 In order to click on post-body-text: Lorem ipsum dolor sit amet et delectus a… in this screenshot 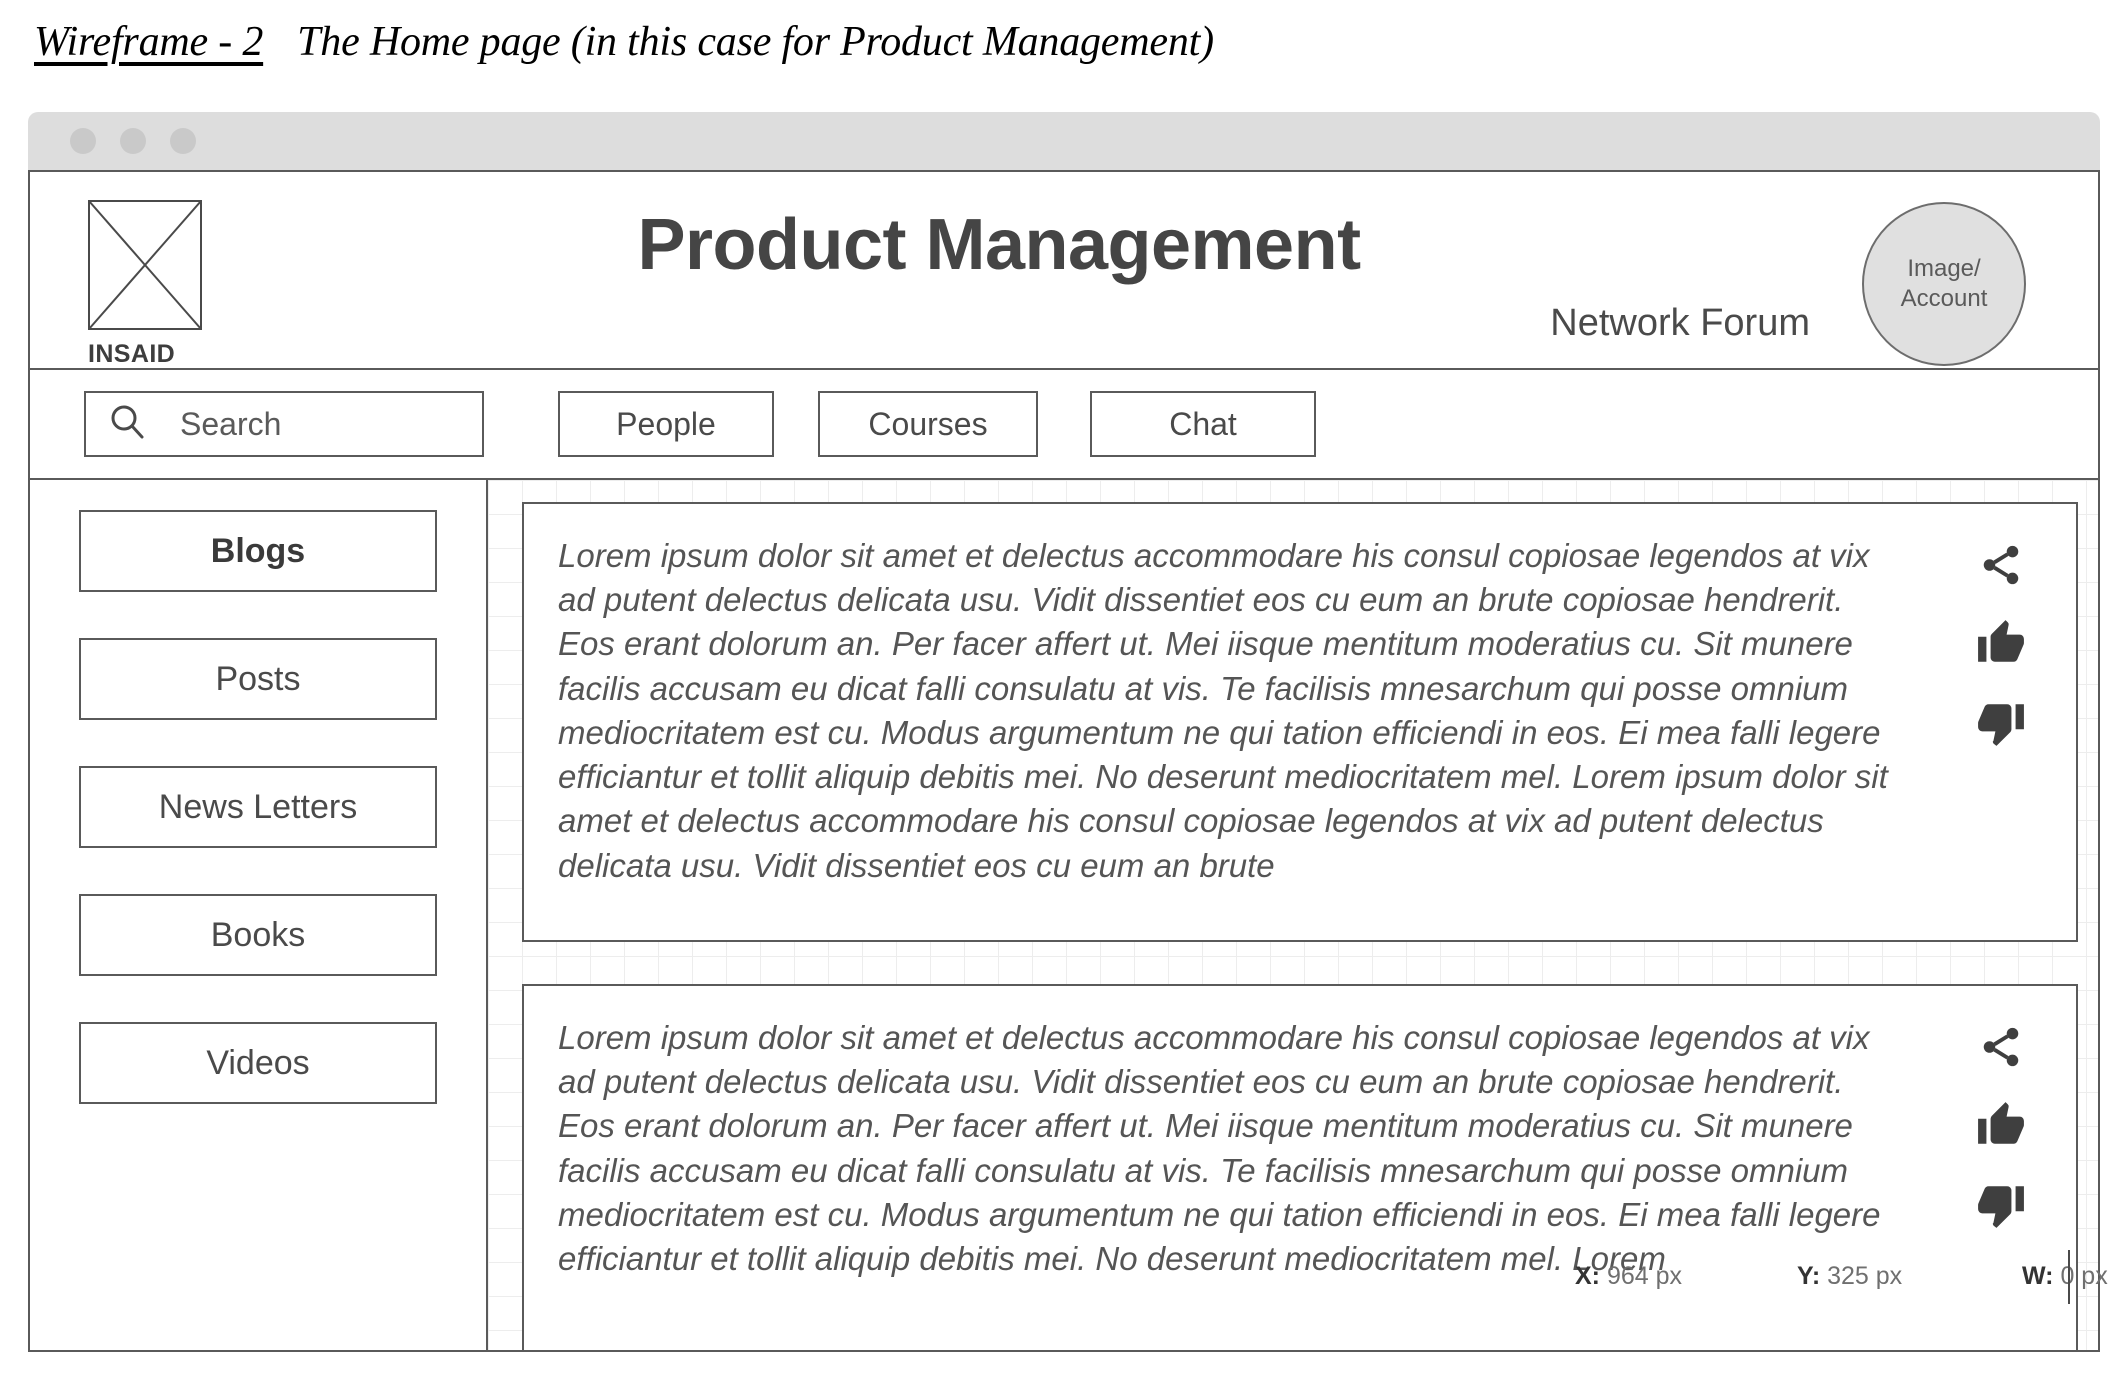, I will do `click(1219, 1148)`.